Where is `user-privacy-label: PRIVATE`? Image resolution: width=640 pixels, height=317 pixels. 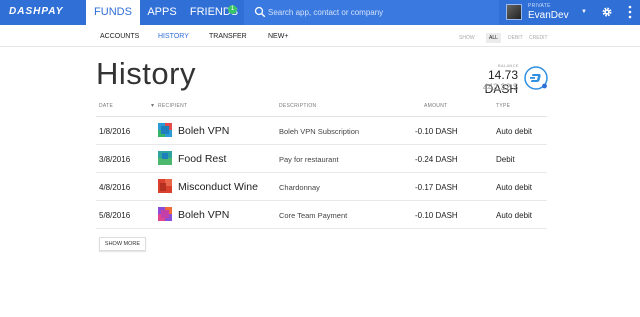 user-privacy-label: PRIVATE is located at coordinates (539, 6).